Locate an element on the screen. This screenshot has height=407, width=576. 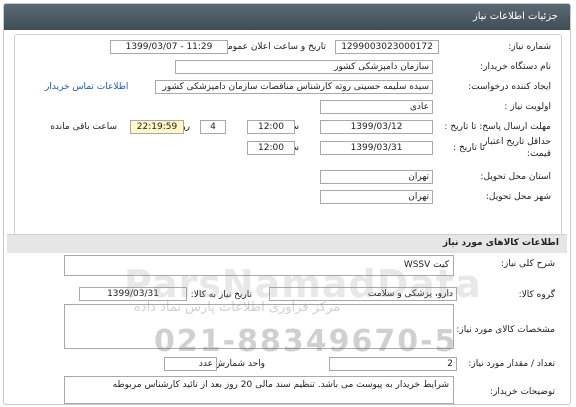
announce-datetime-field: 1399/03/07 - 11:29 is located at coordinates (169, 47).